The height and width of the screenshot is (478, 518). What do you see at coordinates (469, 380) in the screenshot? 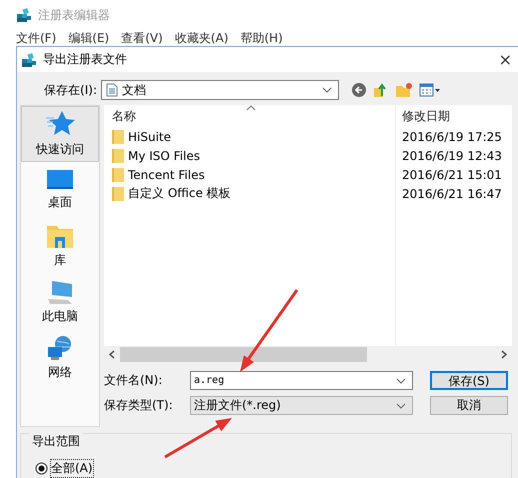
I see `save-button: 保存(S)` at bounding box center [469, 380].